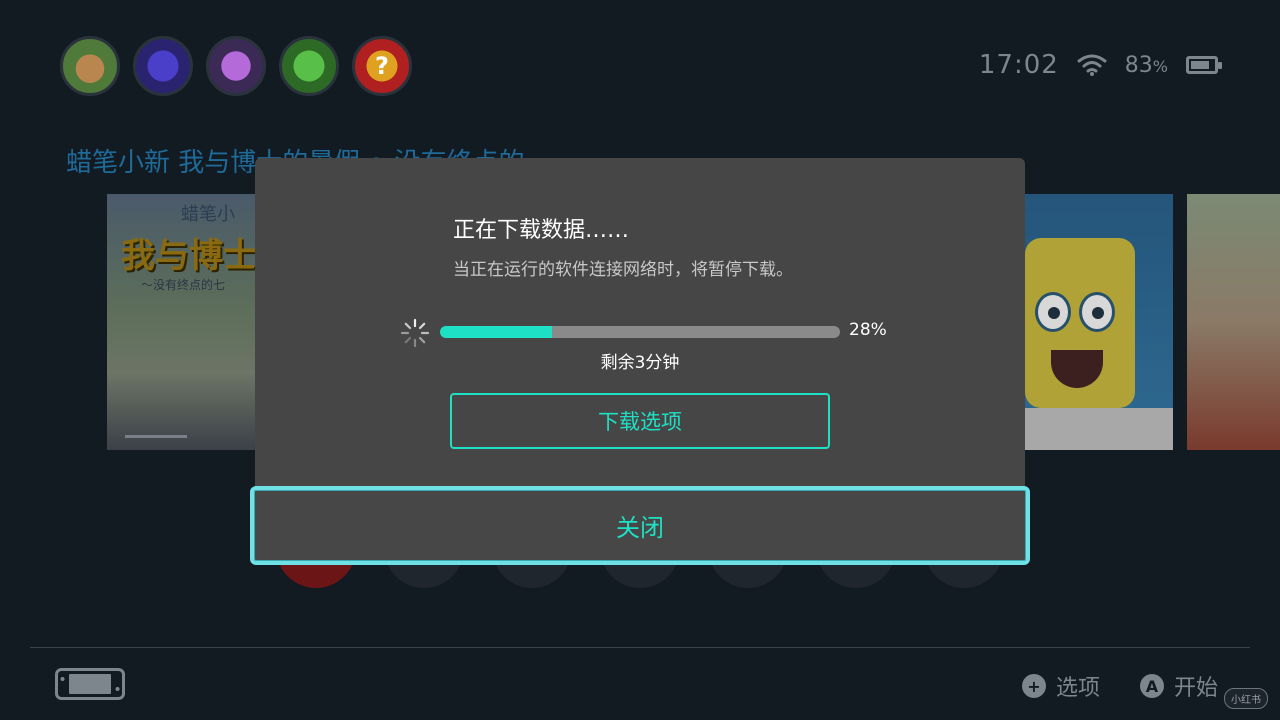 This screenshot has width=1280, height=720. Describe the element at coordinates (208, 214) in the screenshot. I see `tile-title-small: 蜡笔小` at that location.